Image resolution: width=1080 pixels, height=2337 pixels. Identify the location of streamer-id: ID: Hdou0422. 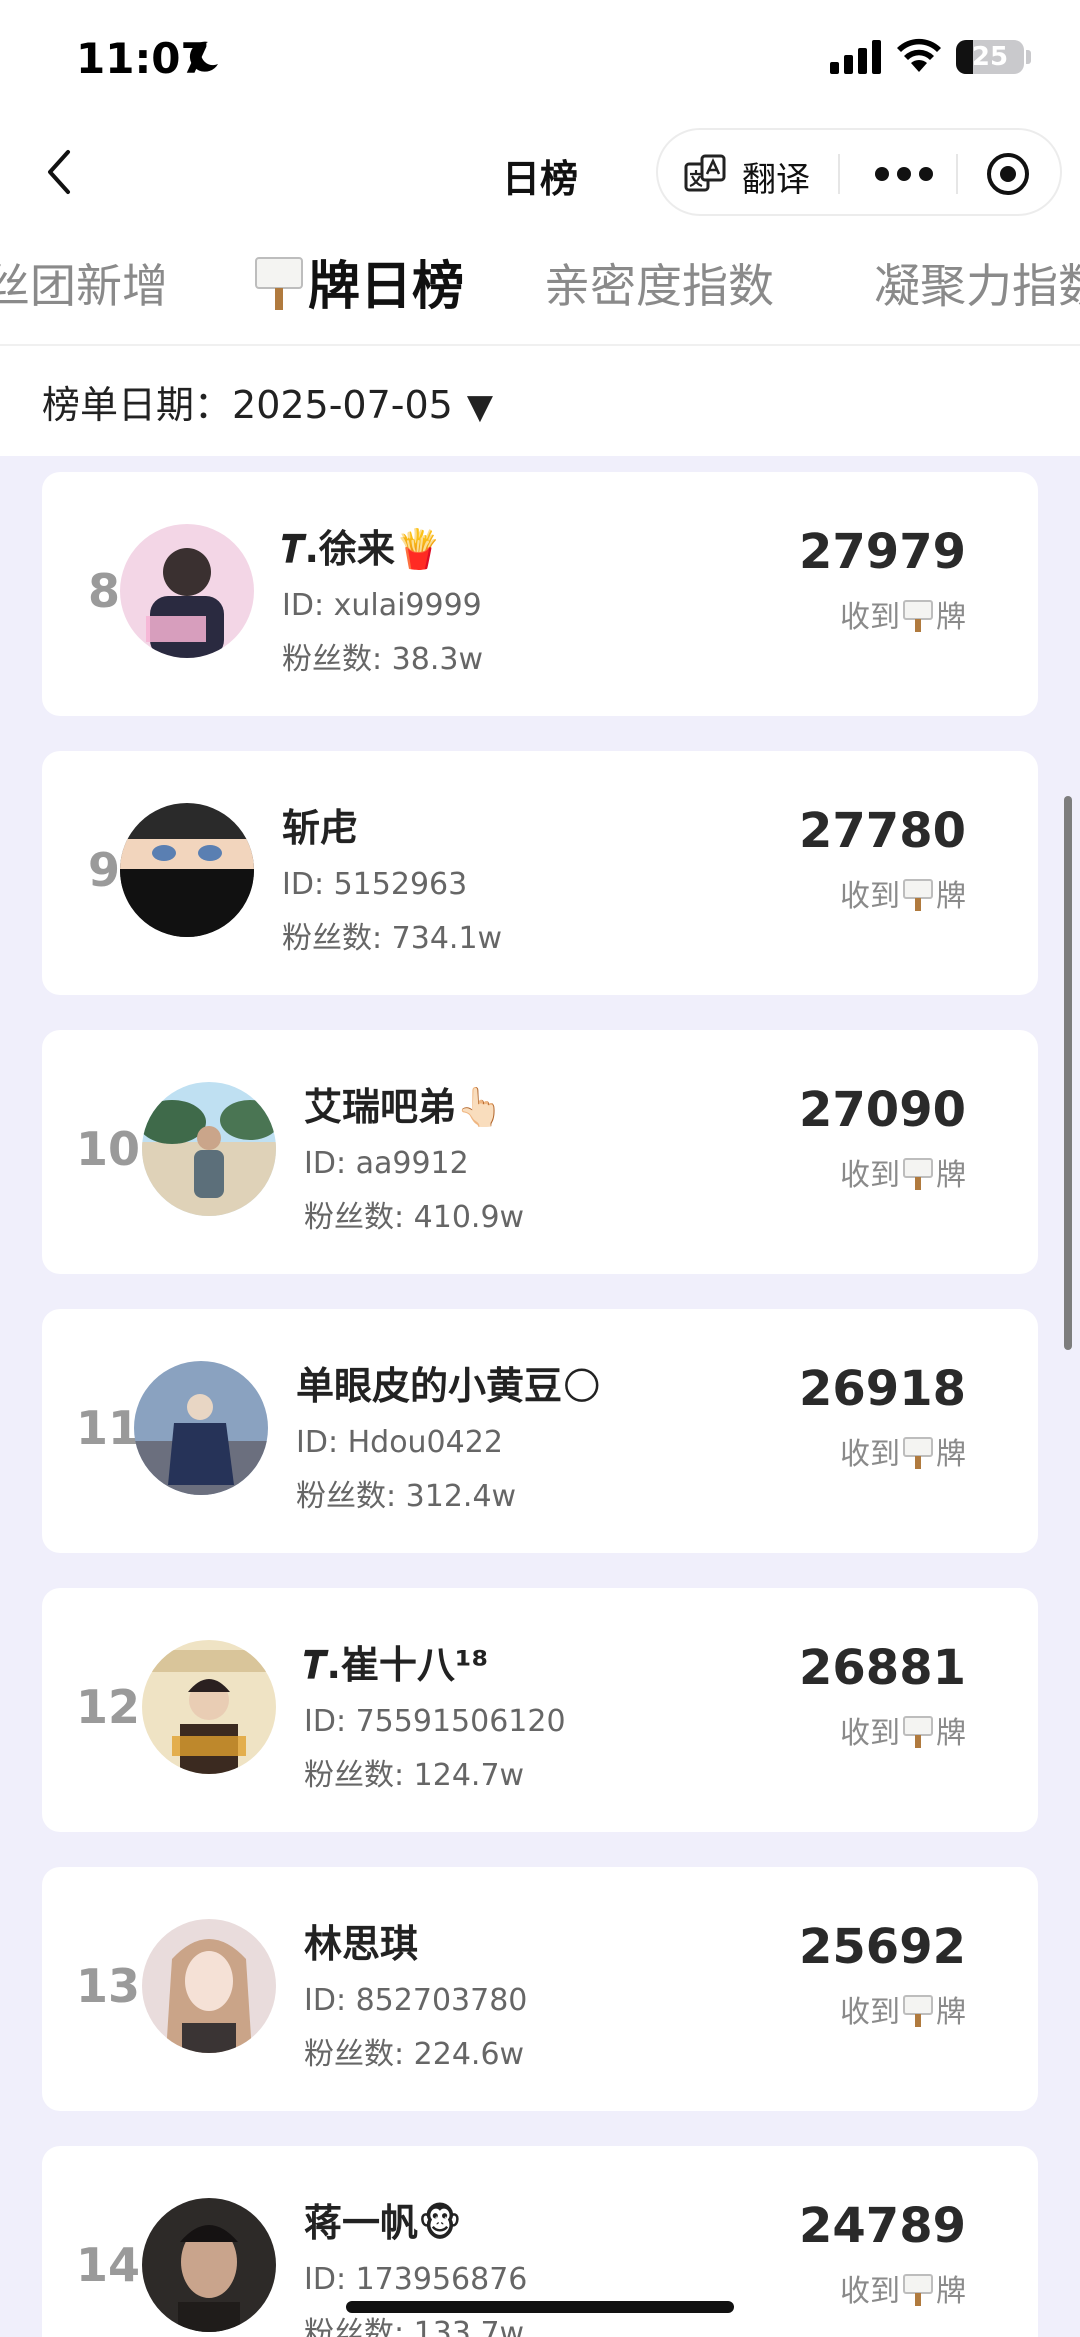
(399, 1442).